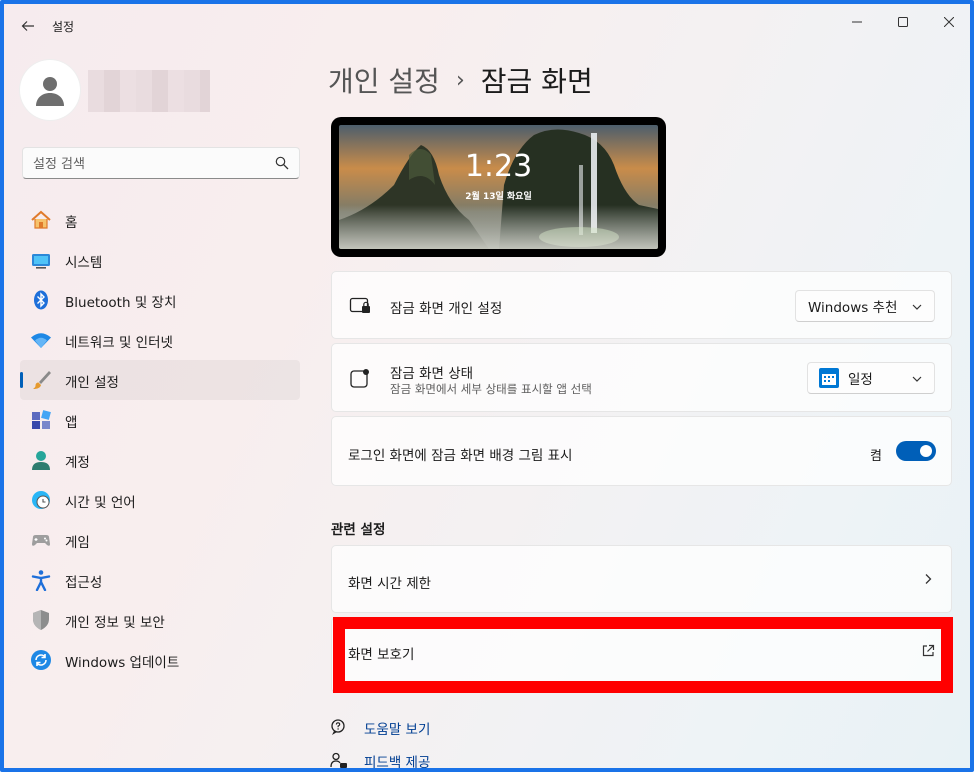  I want to click on preview-time: 1:23, so click(498, 166).